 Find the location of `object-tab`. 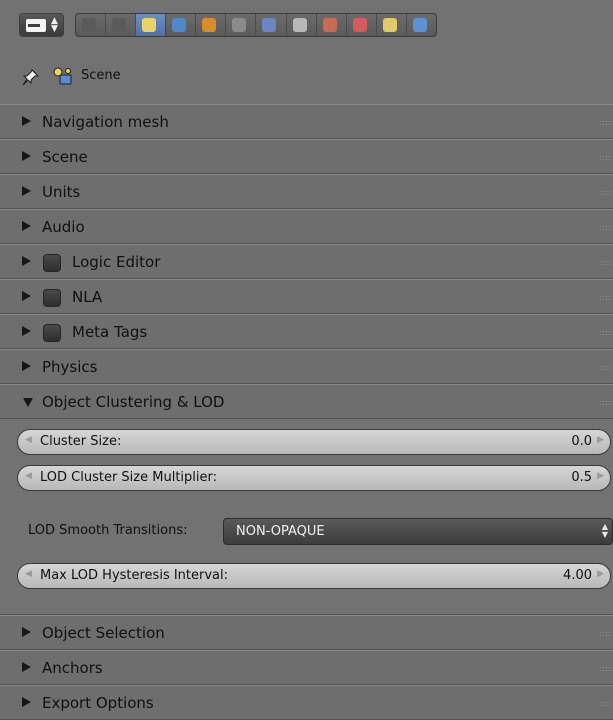

object-tab is located at coordinates (211, 25).